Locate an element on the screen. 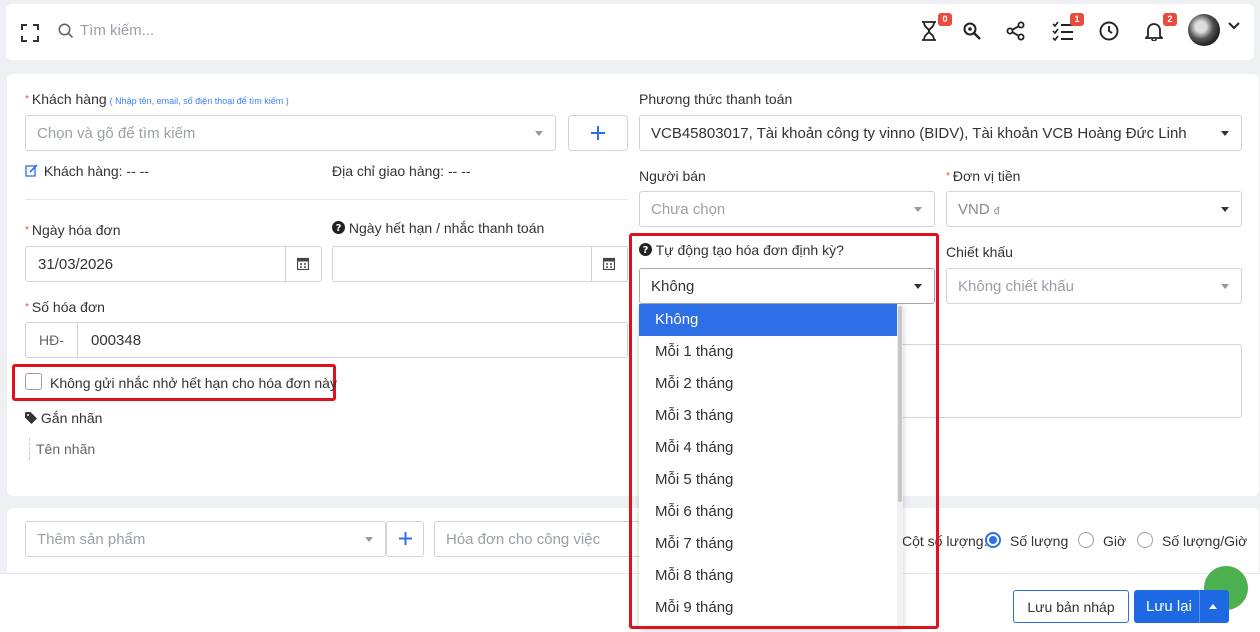 This screenshot has height=632, width=1260. add-customer-button is located at coordinates (598, 133).